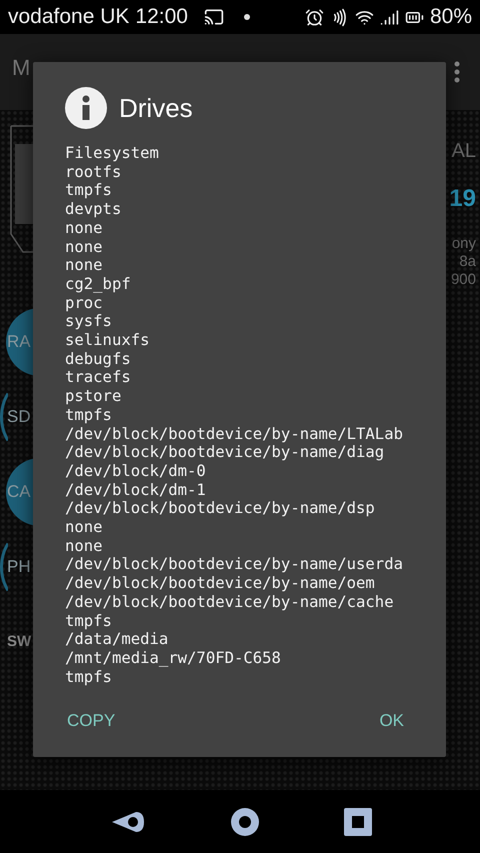  What do you see at coordinates (135, 471) in the screenshot?
I see `filesystem-line: /dev/block/dm-0` at bounding box center [135, 471].